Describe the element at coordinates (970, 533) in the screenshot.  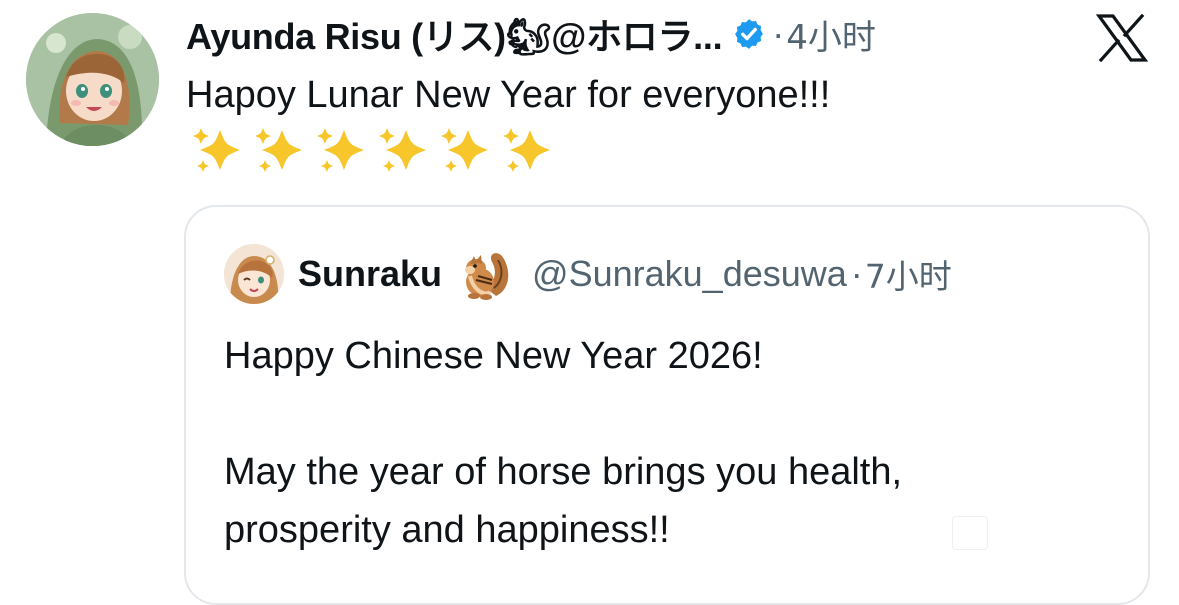
I see `watermark-mark` at that location.